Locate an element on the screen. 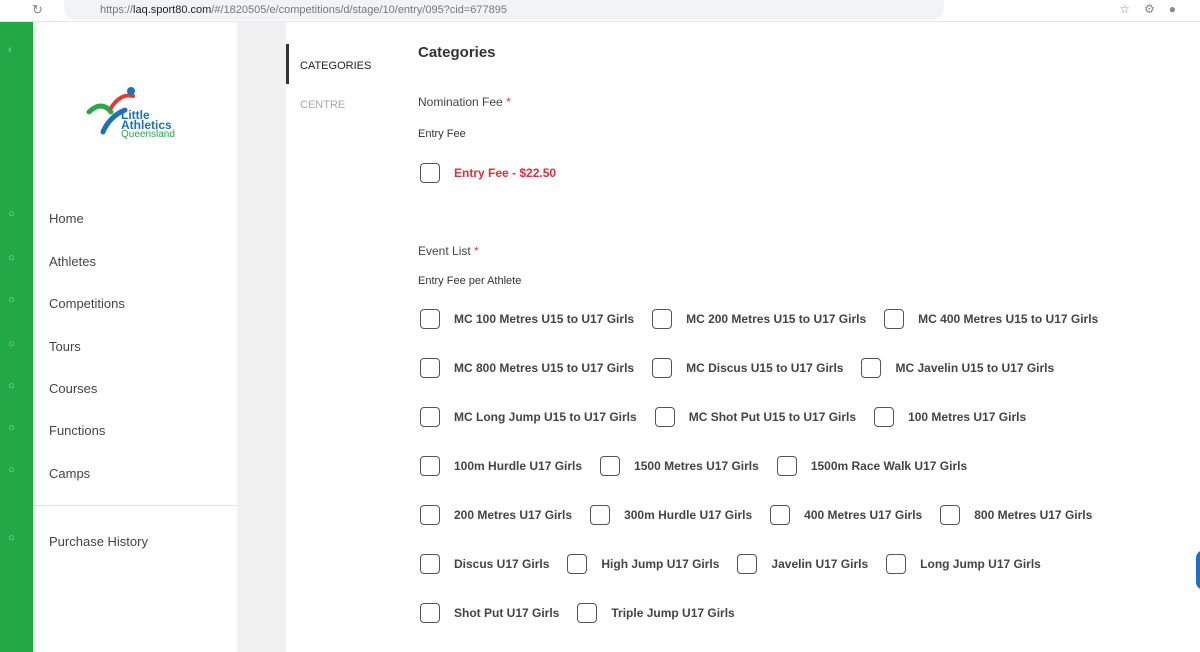  event-option: MC 200 Metres U15 to U17 Girls is located at coordinates (759, 319).